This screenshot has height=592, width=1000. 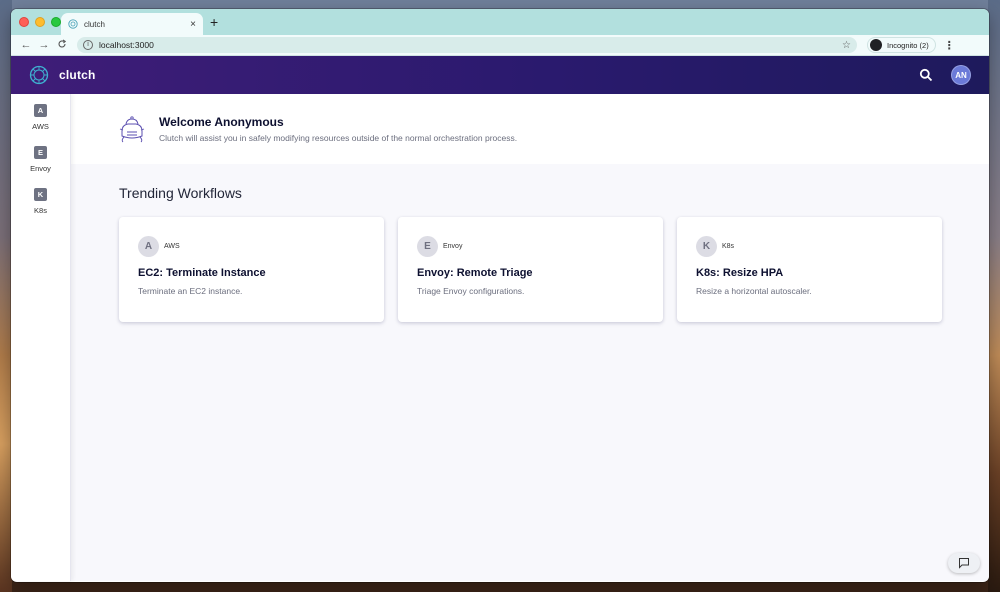 I want to click on browser-toolbar: ← → i localhost:3000 ☆ Incognito (2) ⋮, so click(x=500, y=45).